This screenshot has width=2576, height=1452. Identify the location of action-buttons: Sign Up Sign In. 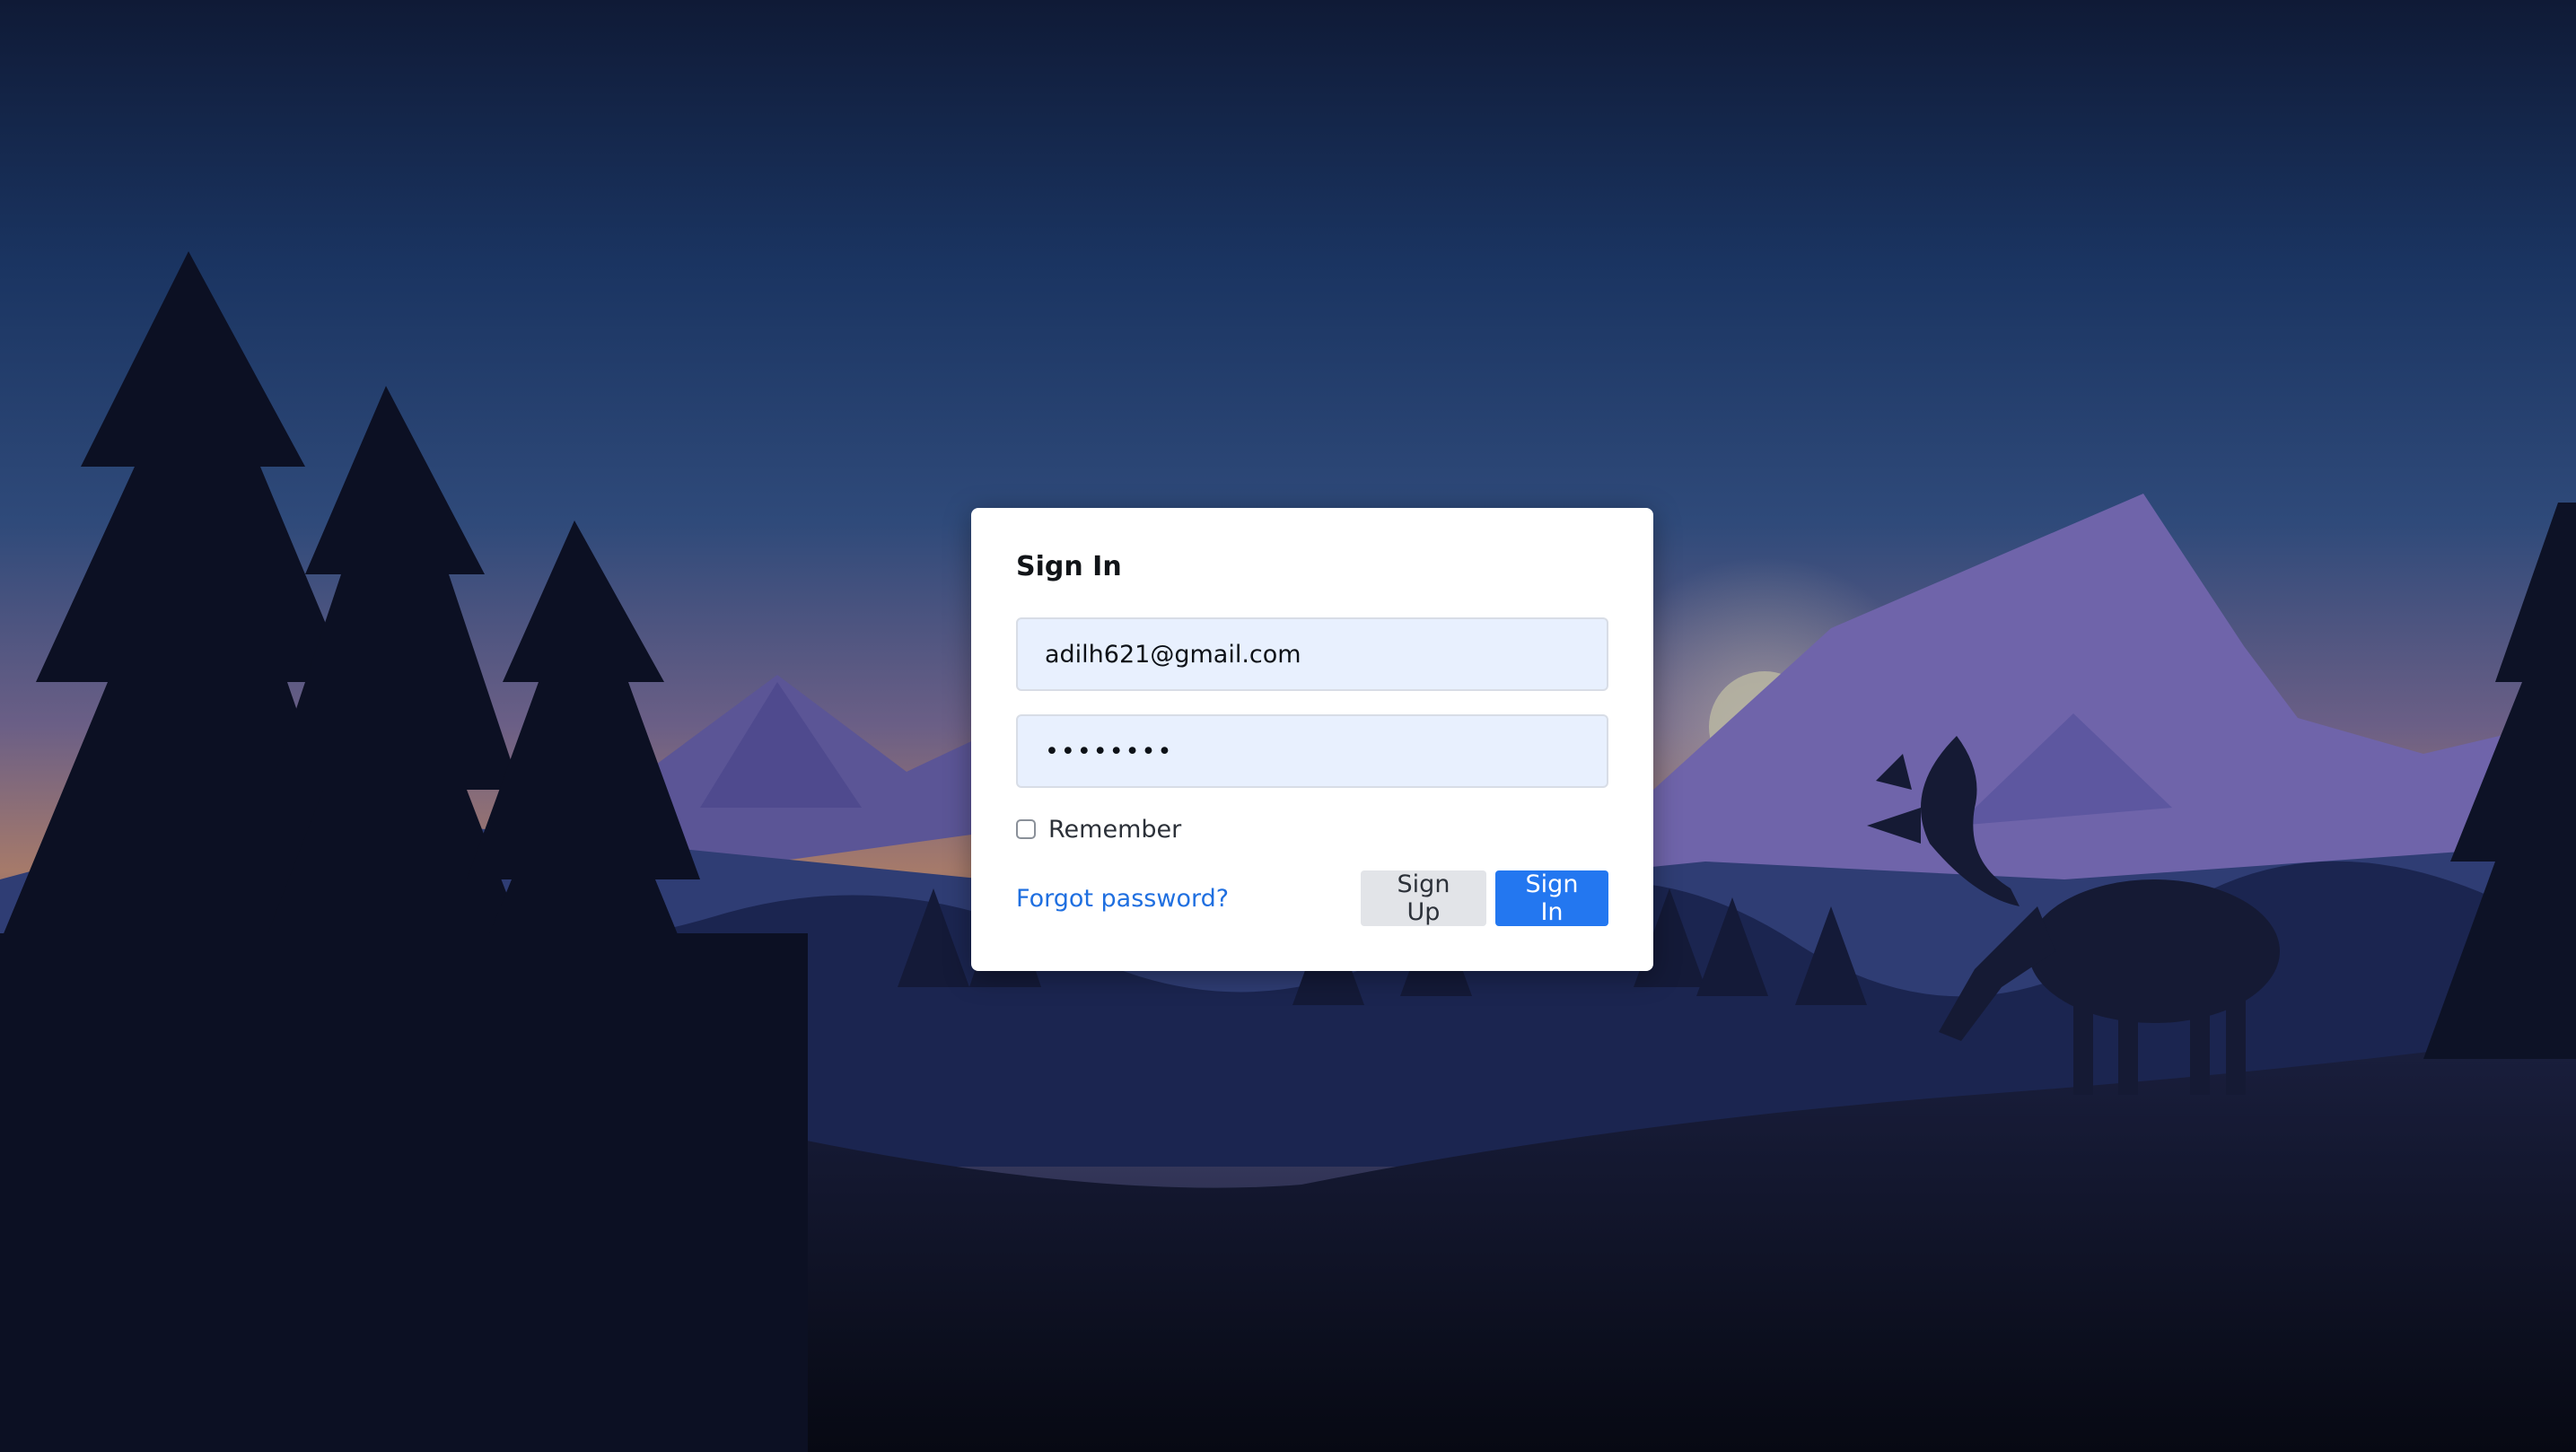
(1484, 898).